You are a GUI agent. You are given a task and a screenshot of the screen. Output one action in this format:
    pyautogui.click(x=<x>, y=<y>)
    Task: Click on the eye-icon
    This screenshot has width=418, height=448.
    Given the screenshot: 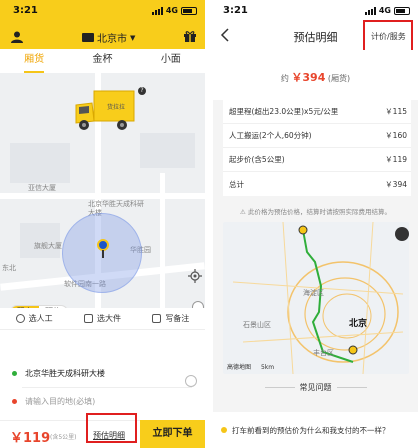 What is the action you would take?
    pyautogui.click(x=198, y=304)
    